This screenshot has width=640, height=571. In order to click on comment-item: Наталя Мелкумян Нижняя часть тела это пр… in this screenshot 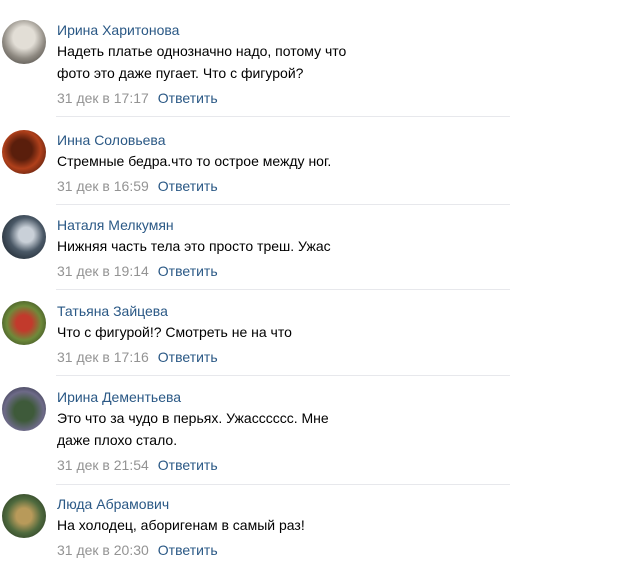, I will do `click(260, 252)`.